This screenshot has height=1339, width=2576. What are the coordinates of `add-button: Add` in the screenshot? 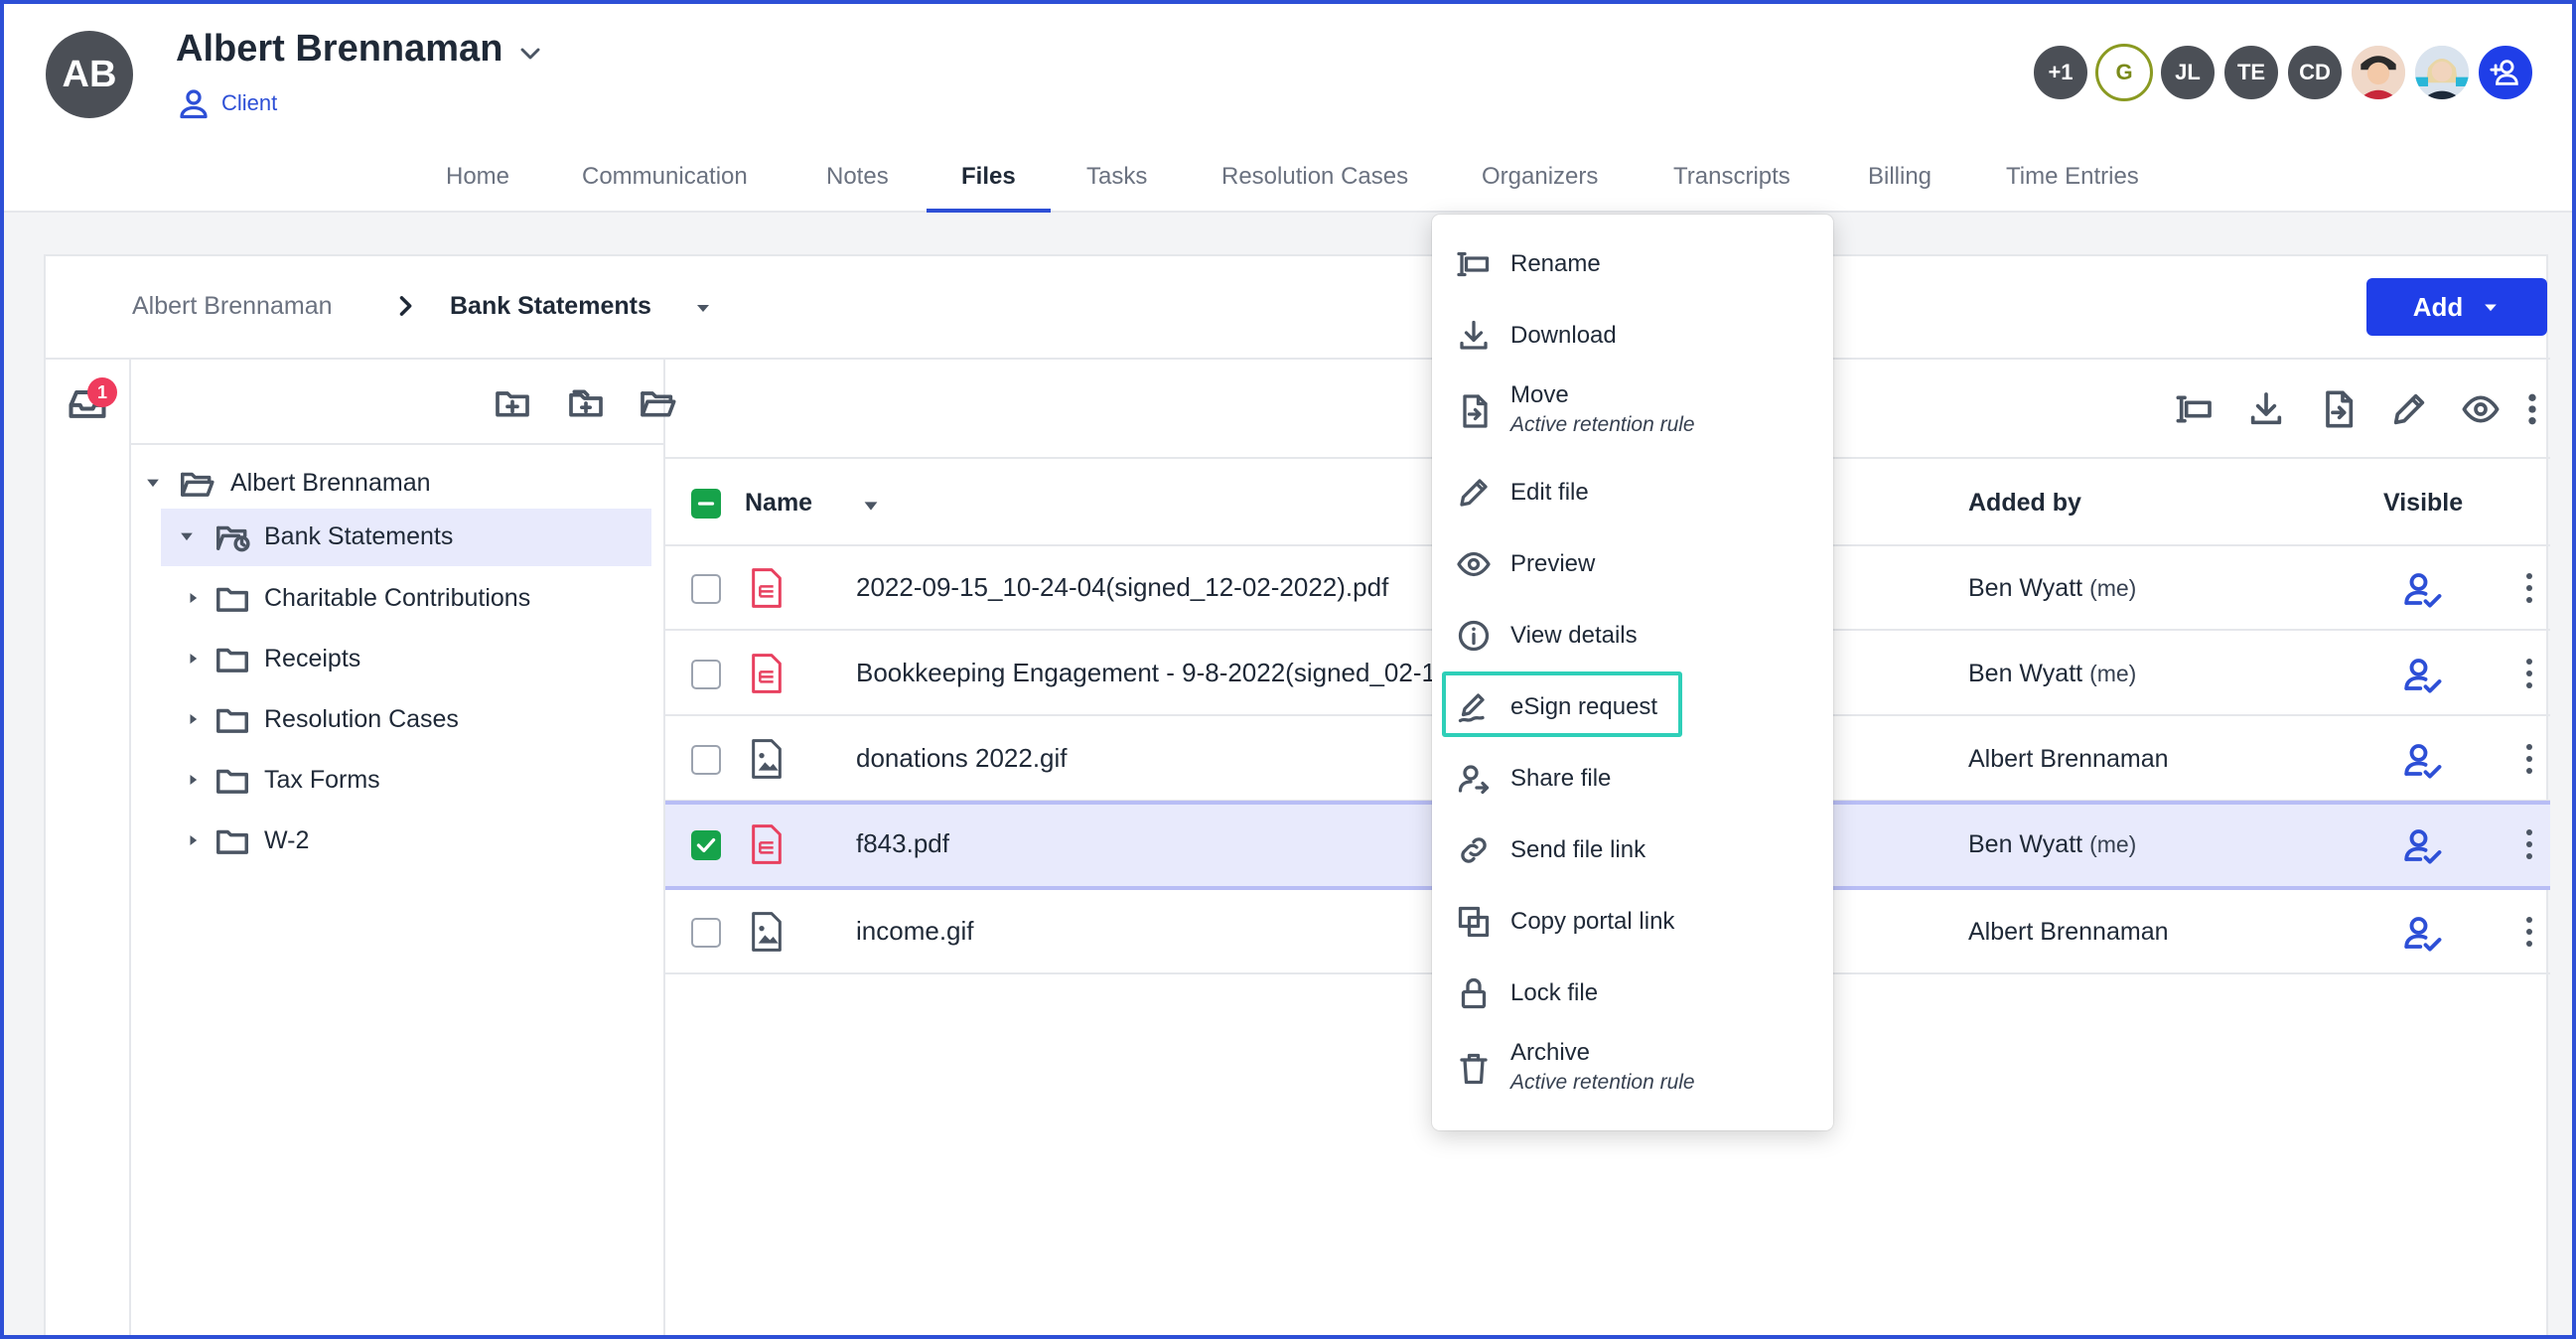 It's located at (2457, 307).